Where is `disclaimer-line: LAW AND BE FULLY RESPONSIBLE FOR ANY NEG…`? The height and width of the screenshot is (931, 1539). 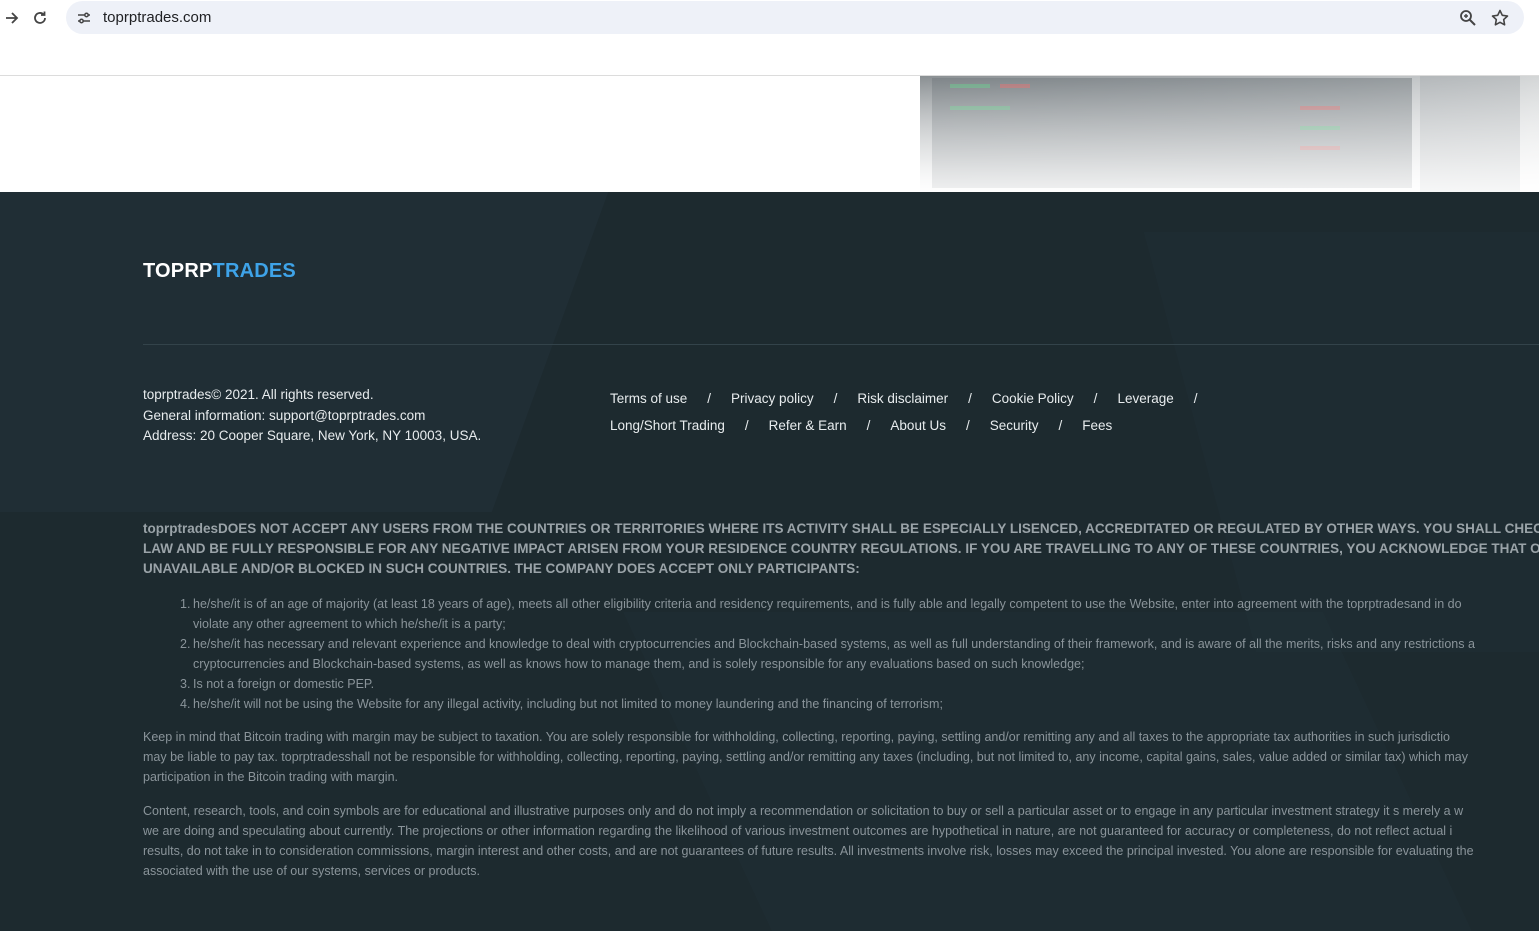
disclaimer-line: LAW AND BE FULLY RESPONSIBLE FOR ANY NEG… is located at coordinates (841, 548).